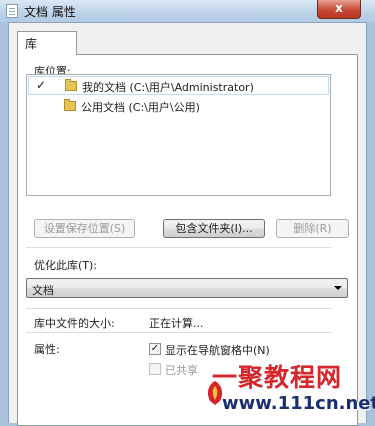 This screenshot has width=375, height=426. I want to click on watermark-url: www.111cn.net, so click(298, 403).